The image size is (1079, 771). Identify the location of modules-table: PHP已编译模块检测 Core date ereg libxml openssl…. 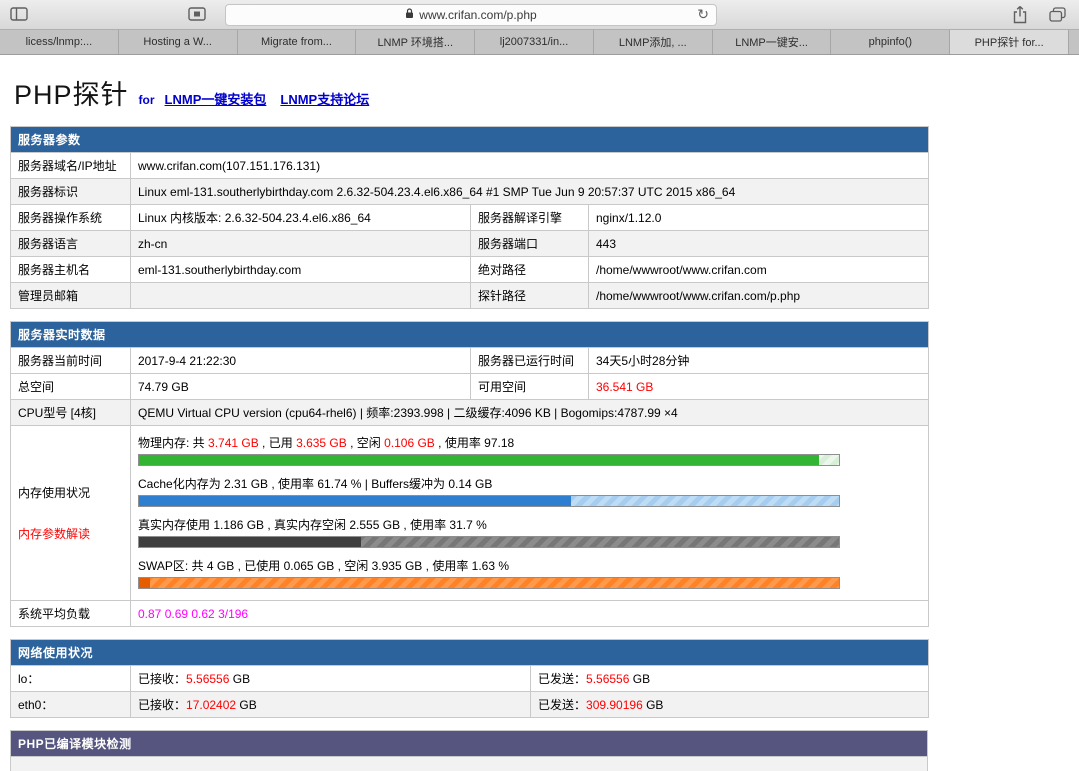
(469, 750).